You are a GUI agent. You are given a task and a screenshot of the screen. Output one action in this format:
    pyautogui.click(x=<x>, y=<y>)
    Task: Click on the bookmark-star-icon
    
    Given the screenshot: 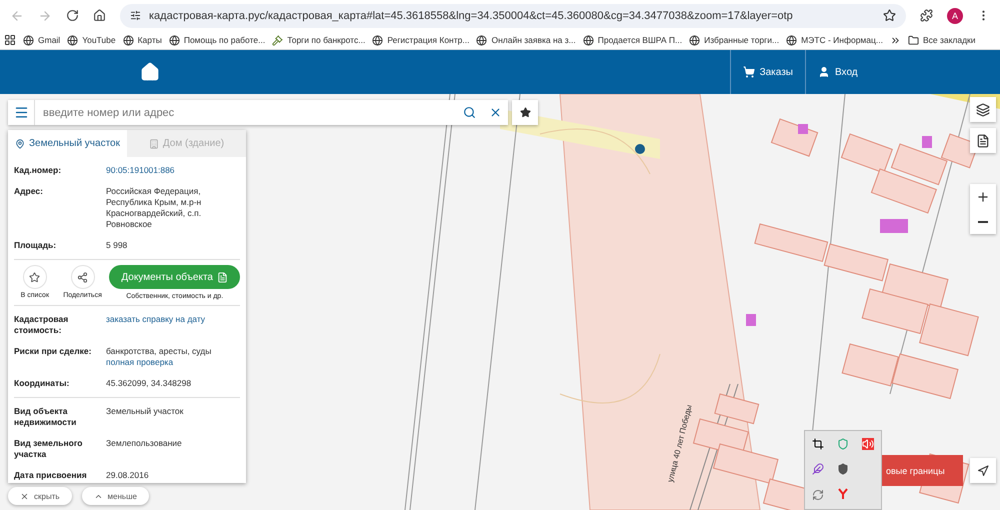 What is the action you would take?
    pyautogui.click(x=889, y=15)
    